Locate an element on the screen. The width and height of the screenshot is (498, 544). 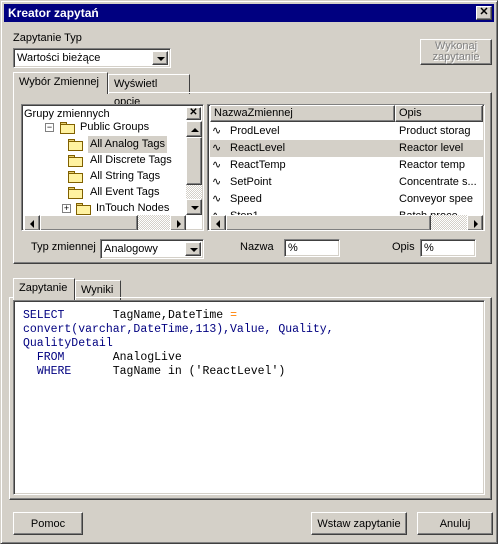
tag-type-dropdown-button is located at coordinates (193, 249).